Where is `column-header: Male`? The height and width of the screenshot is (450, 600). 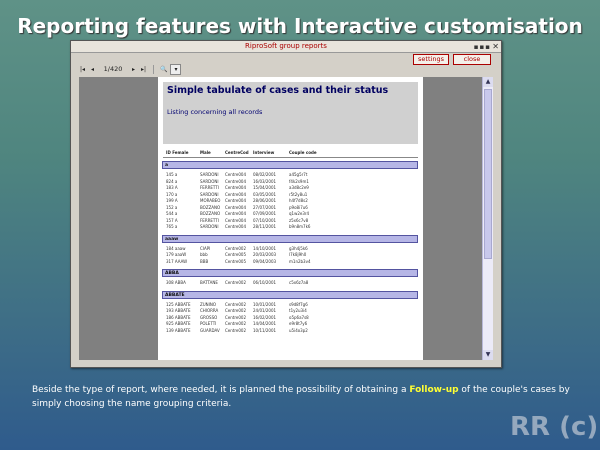 column-header: Male is located at coordinates (205, 152).